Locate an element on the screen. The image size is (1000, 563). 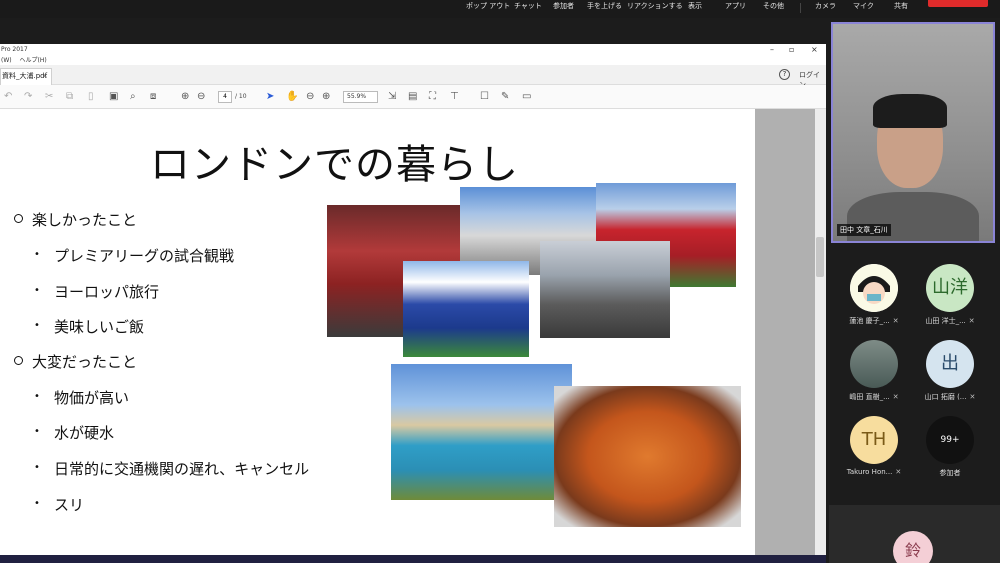
vertical-scrollbar is located at coordinates (820, 332).